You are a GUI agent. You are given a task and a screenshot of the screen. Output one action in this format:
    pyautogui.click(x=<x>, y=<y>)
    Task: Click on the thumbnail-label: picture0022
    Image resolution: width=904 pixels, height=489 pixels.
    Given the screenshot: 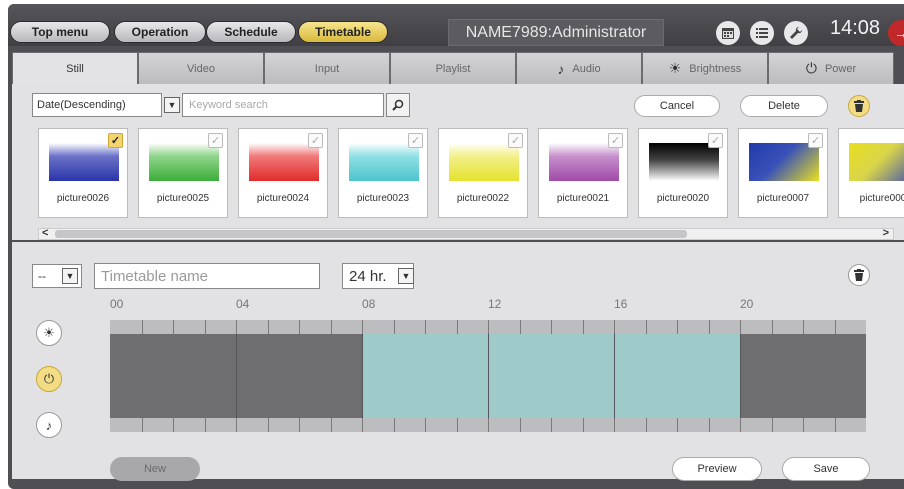 What is the action you would take?
    pyautogui.click(x=483, y=198)
    